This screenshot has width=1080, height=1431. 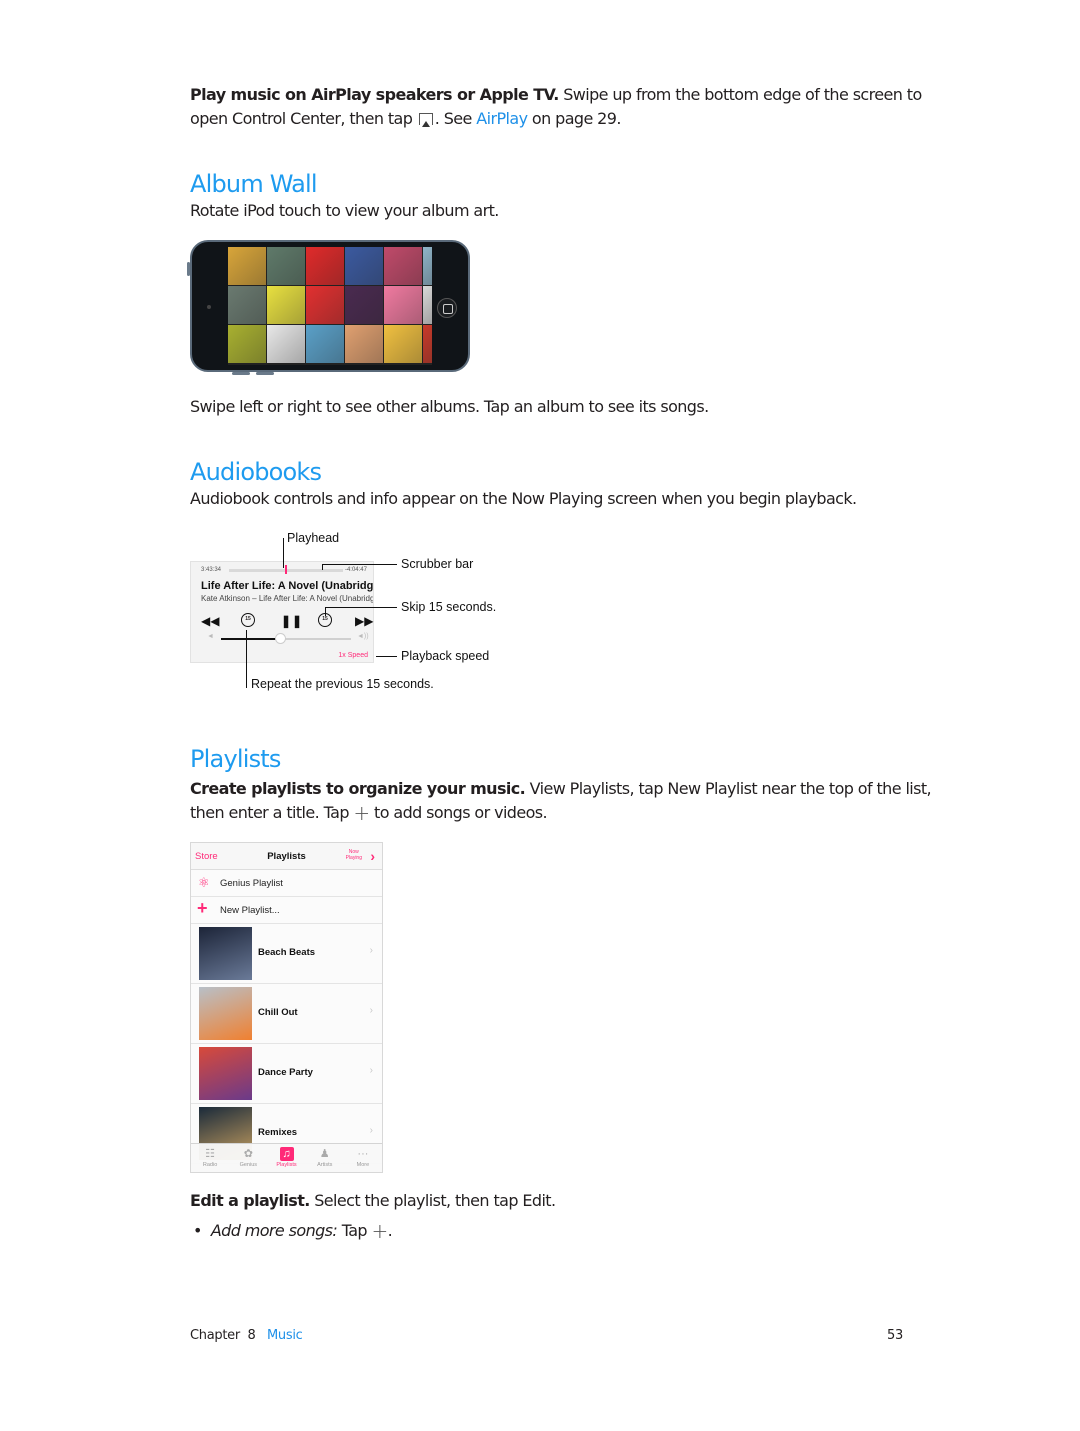 I want to click on tab-genius: ✿ Genius, so click(x=248, y=1158).